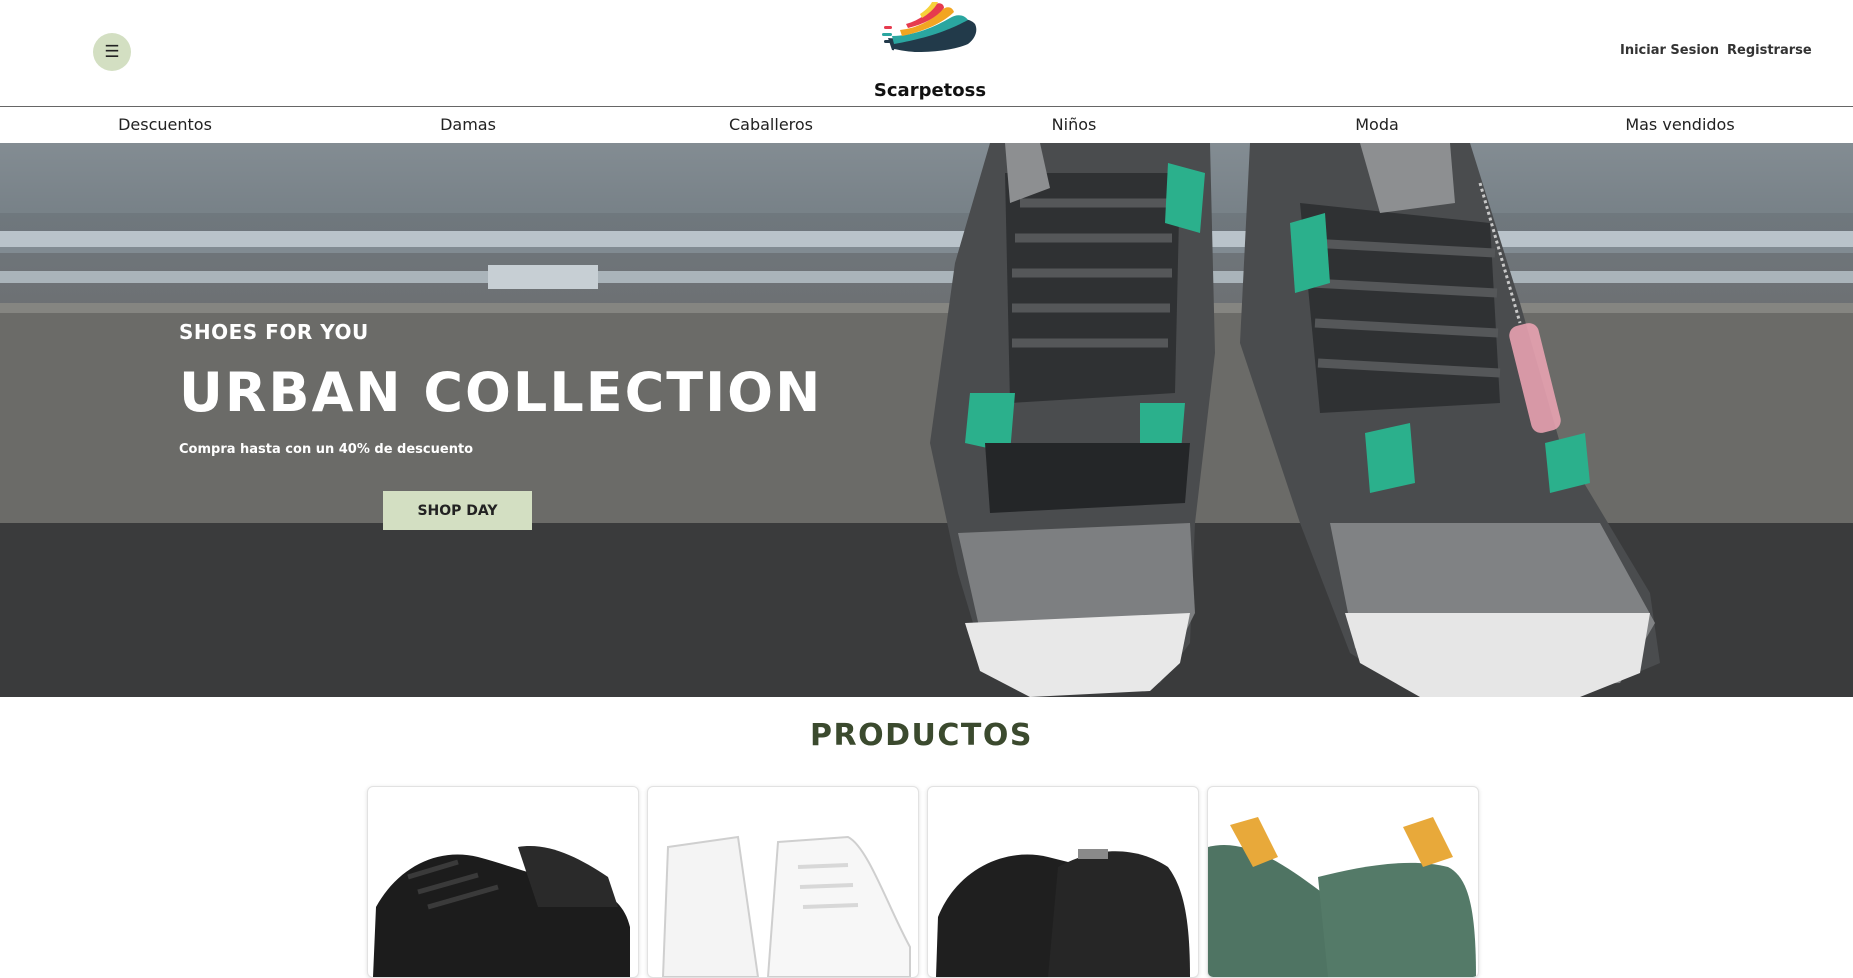 The width and height of the screenshot is (1853, 978). I want to click on hero-subtitle: Compra hasta con un 40% de descuento, so click(326, 449).